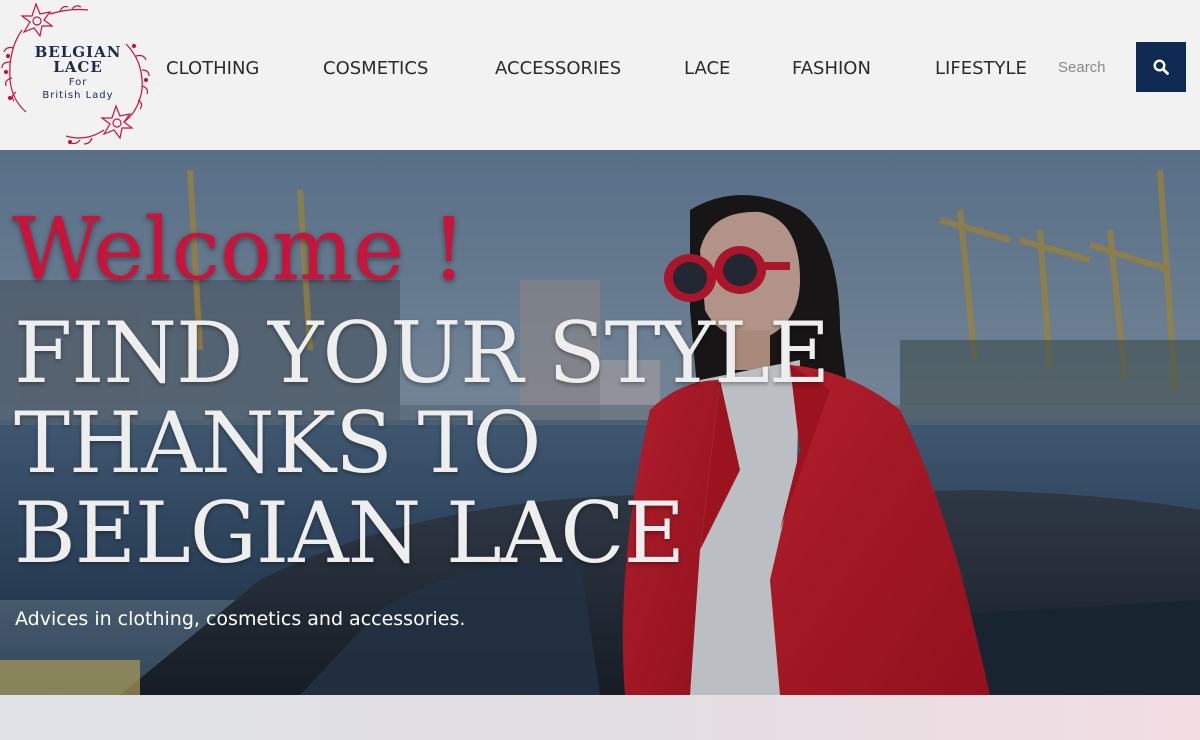 The height and width of the screenshot is (740, 1200). What do you see at coordinates (558, 69) in the screenshot?
I see `nav-item-accessories: ACCESSORIES` at bounding box center [558, 69].